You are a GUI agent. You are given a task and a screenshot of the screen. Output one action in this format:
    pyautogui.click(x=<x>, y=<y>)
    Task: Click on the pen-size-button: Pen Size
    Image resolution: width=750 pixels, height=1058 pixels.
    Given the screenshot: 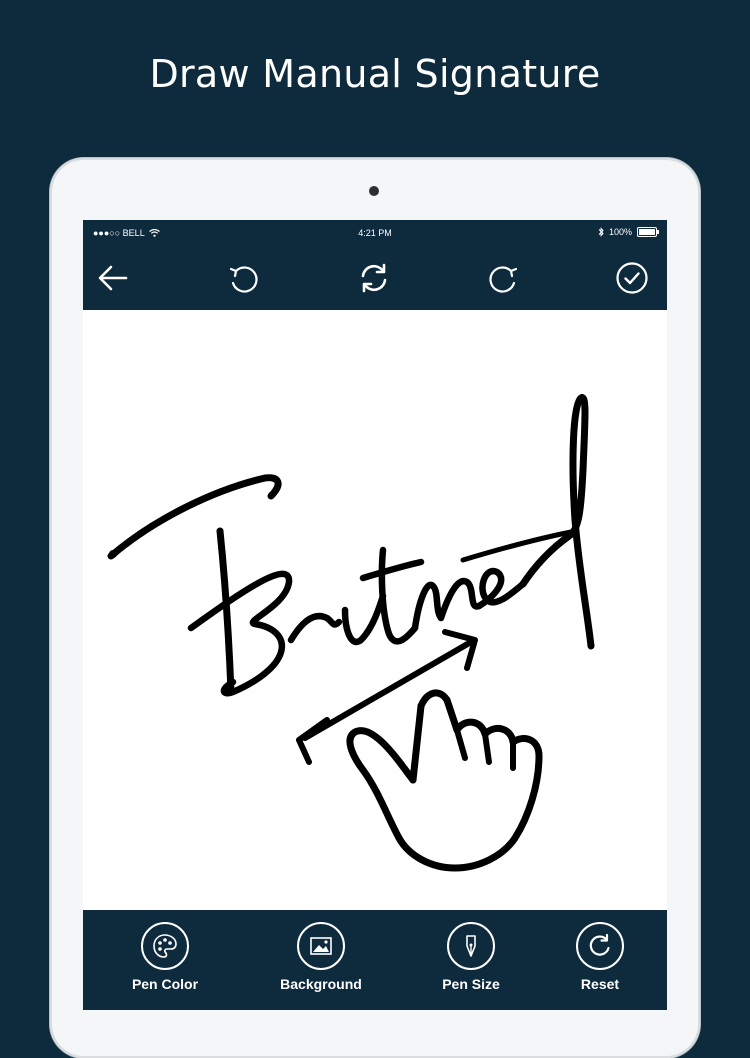 What is the action you would take?
    pyautogui.click(x=471, y=966)
    